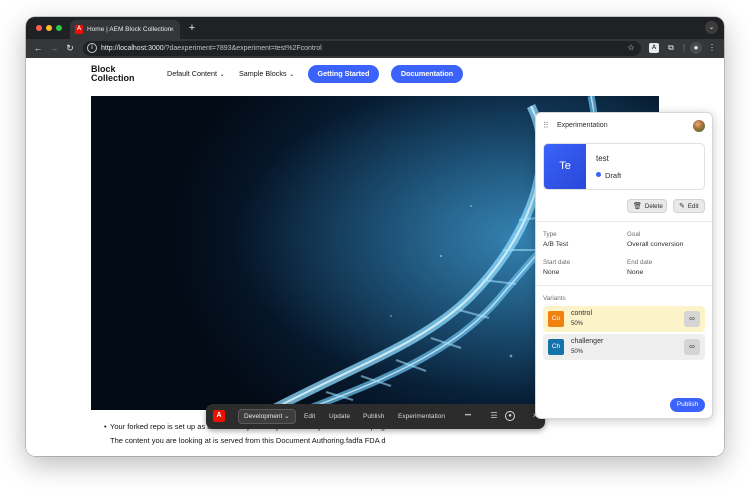  What do you see at coordinates (556, 319) in the screenshot?
I see `variant-thumbnail: Co` at bounding box center [556, 319].